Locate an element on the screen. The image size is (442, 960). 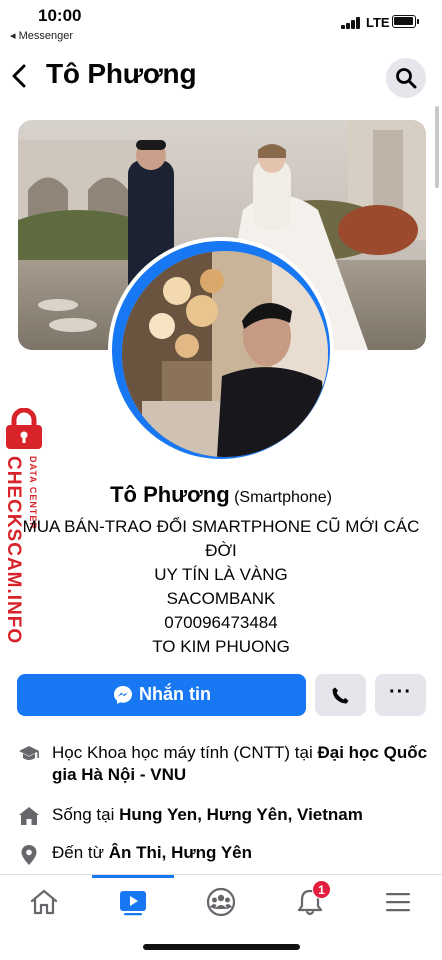
more-icon: ··· is located at coordinates (400, 692).